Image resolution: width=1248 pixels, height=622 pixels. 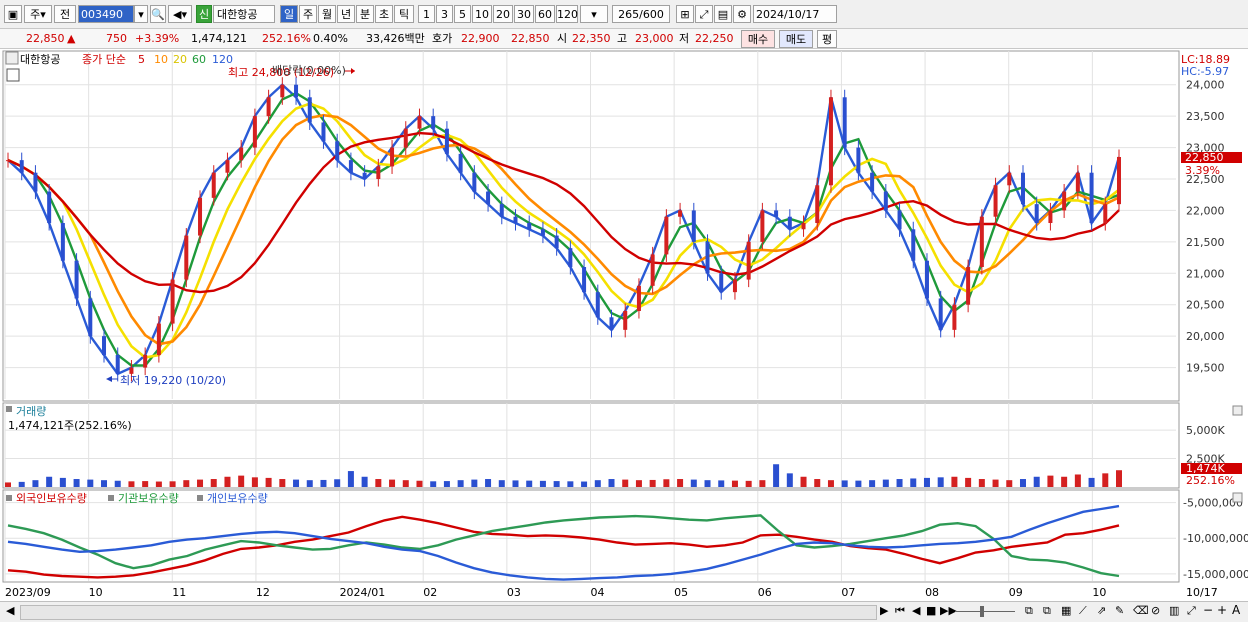 What do you see at coordinates (1215, 574) in the screenshot?
I see `holdings-ytick: -15,000,000` at bounding box center [1215, 574].